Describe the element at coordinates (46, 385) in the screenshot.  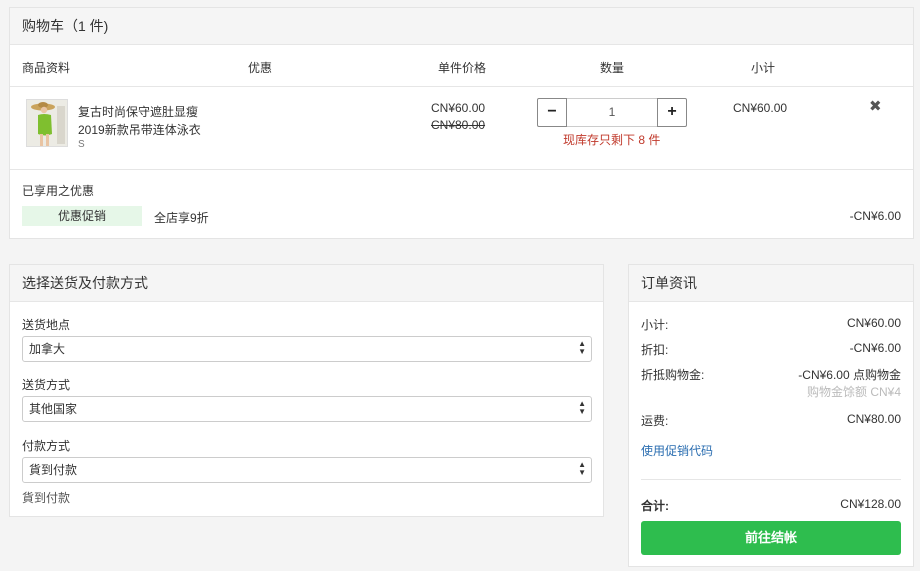
I see `method-label: 送货方式` at that location.